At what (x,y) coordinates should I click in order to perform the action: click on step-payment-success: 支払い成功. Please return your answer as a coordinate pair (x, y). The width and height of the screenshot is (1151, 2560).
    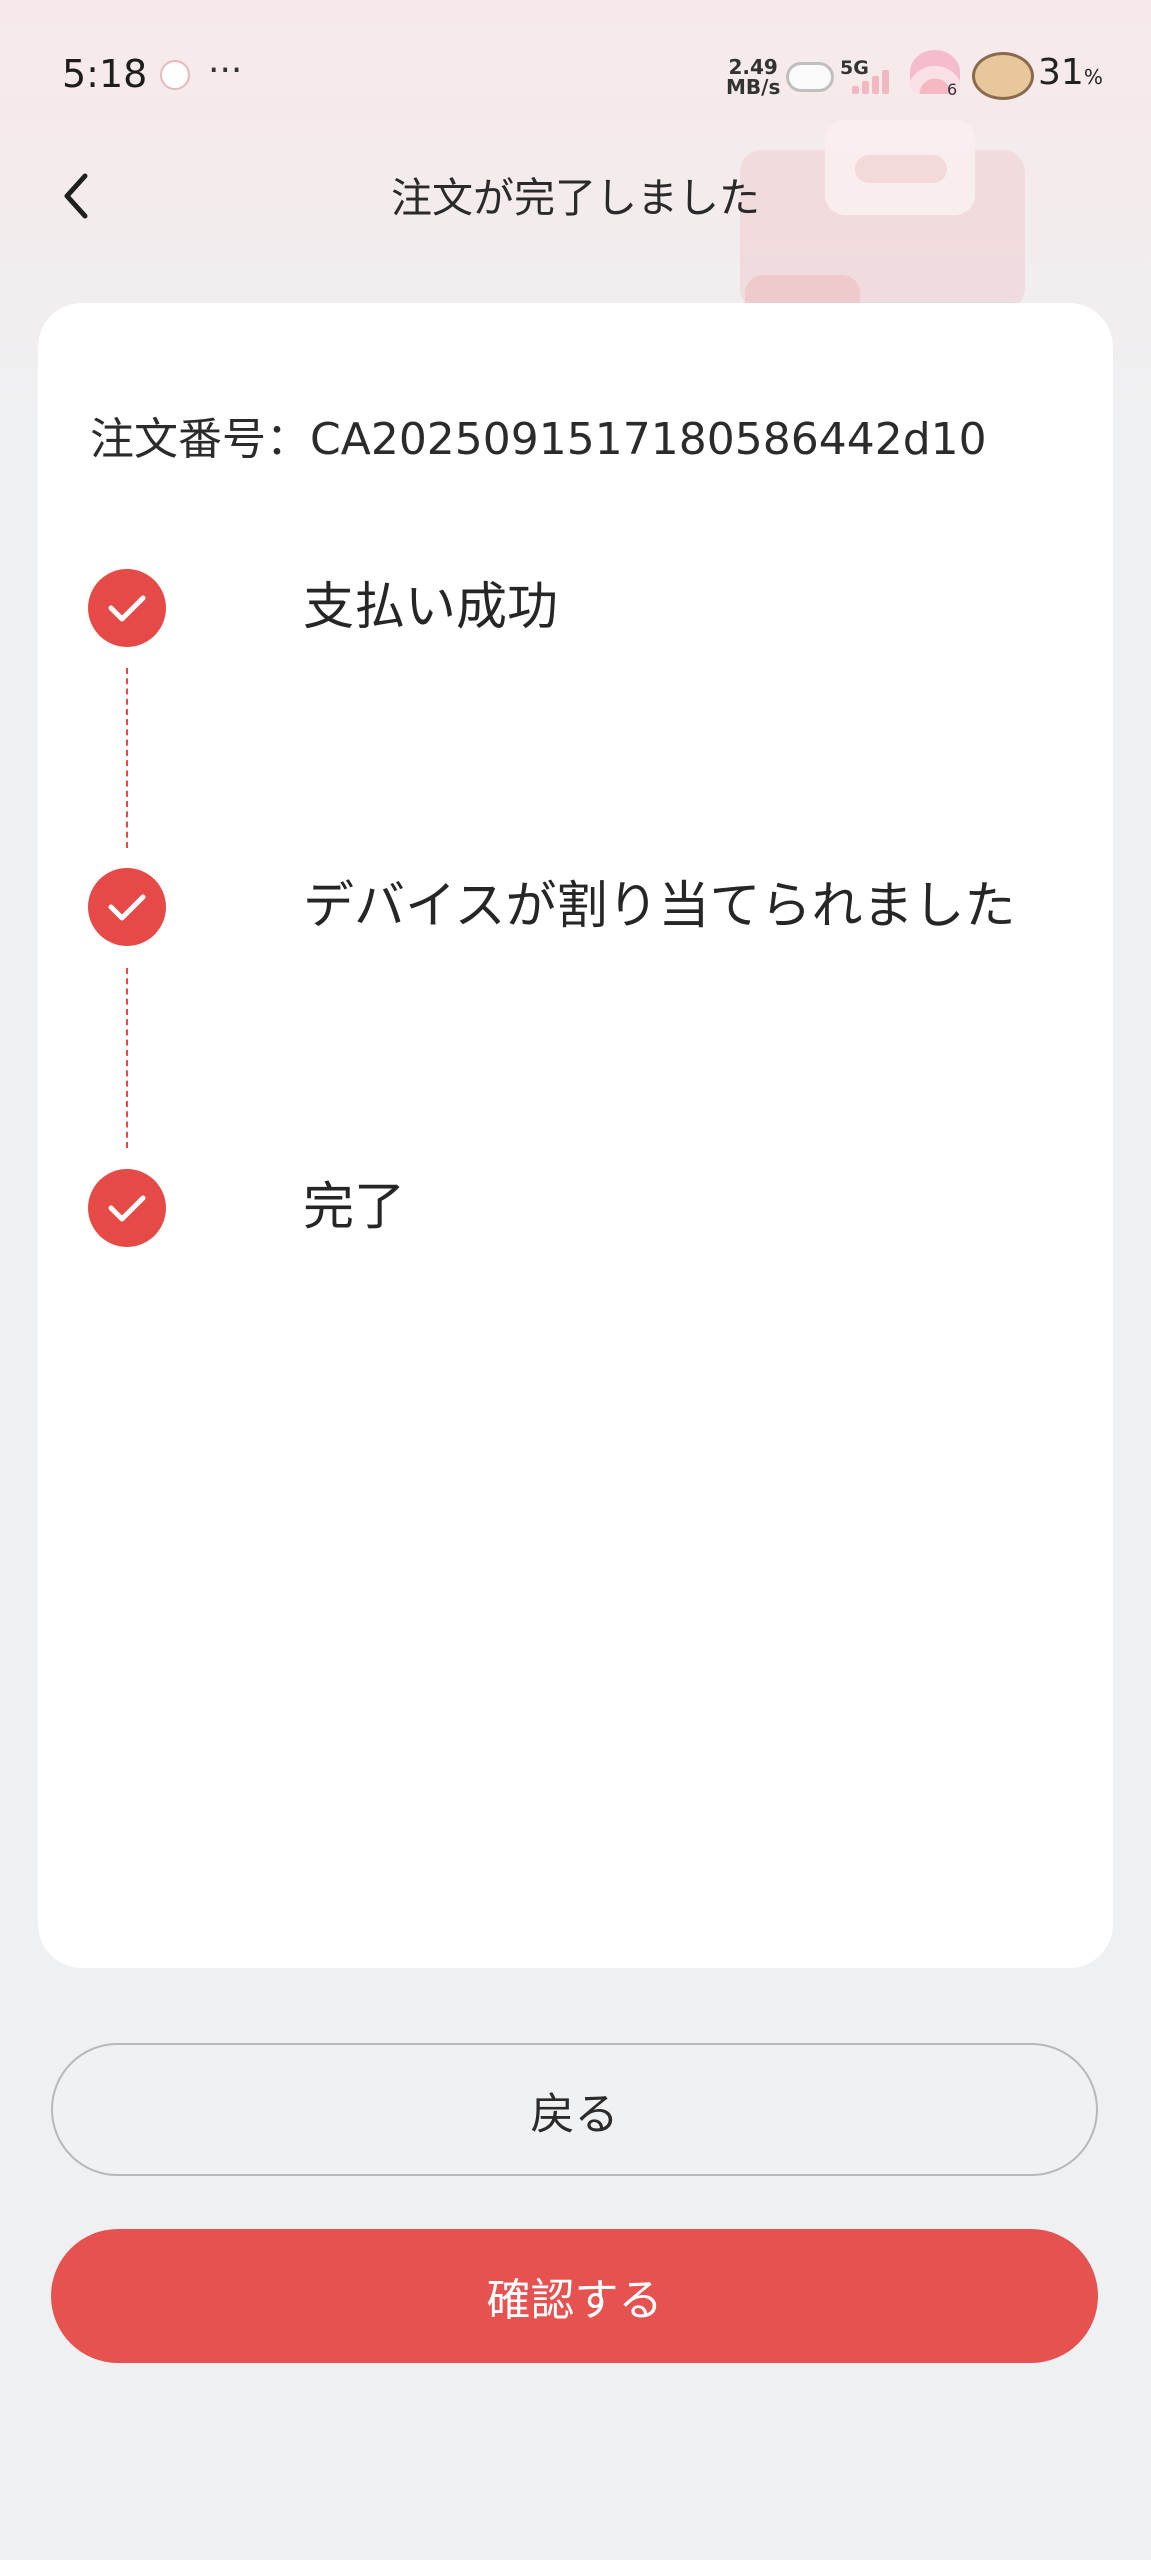
    Looking at the image, I should click on (588, 609).